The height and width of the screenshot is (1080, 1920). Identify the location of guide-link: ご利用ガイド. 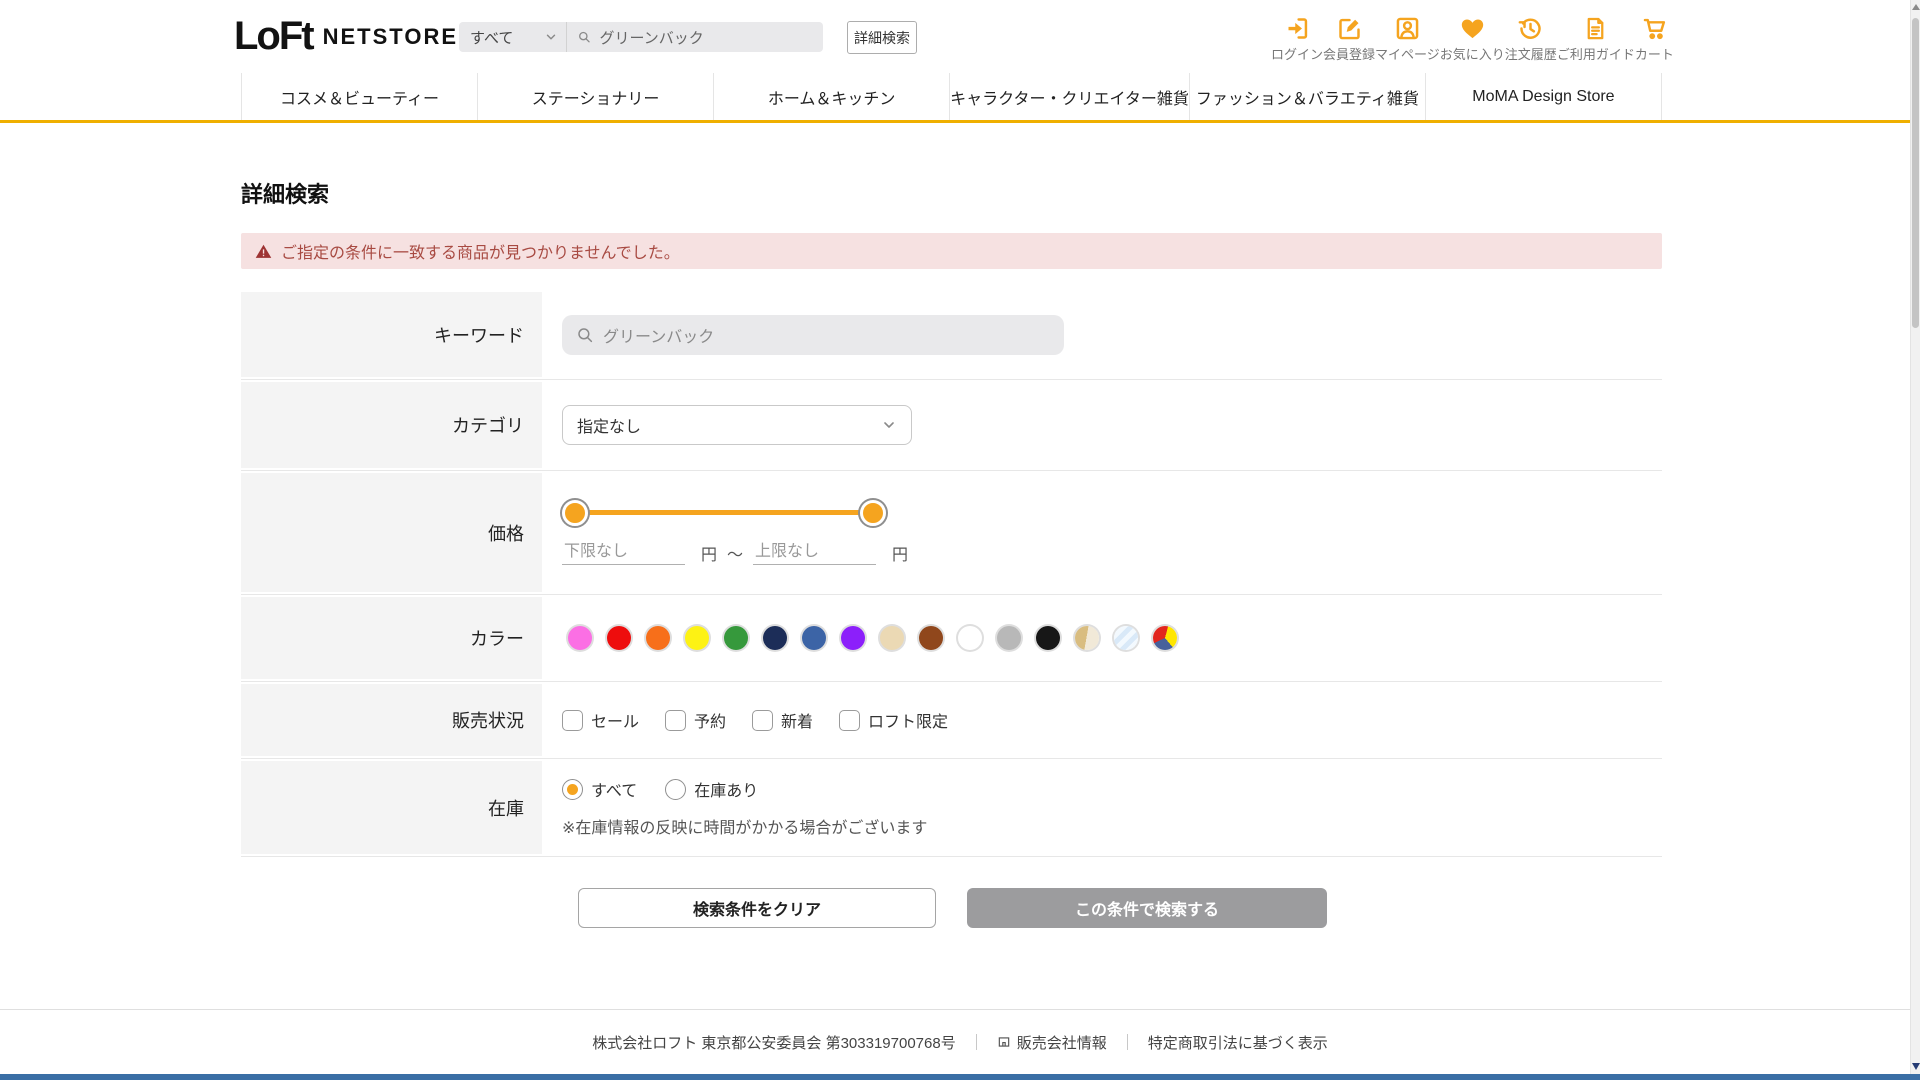
(1596, 39).